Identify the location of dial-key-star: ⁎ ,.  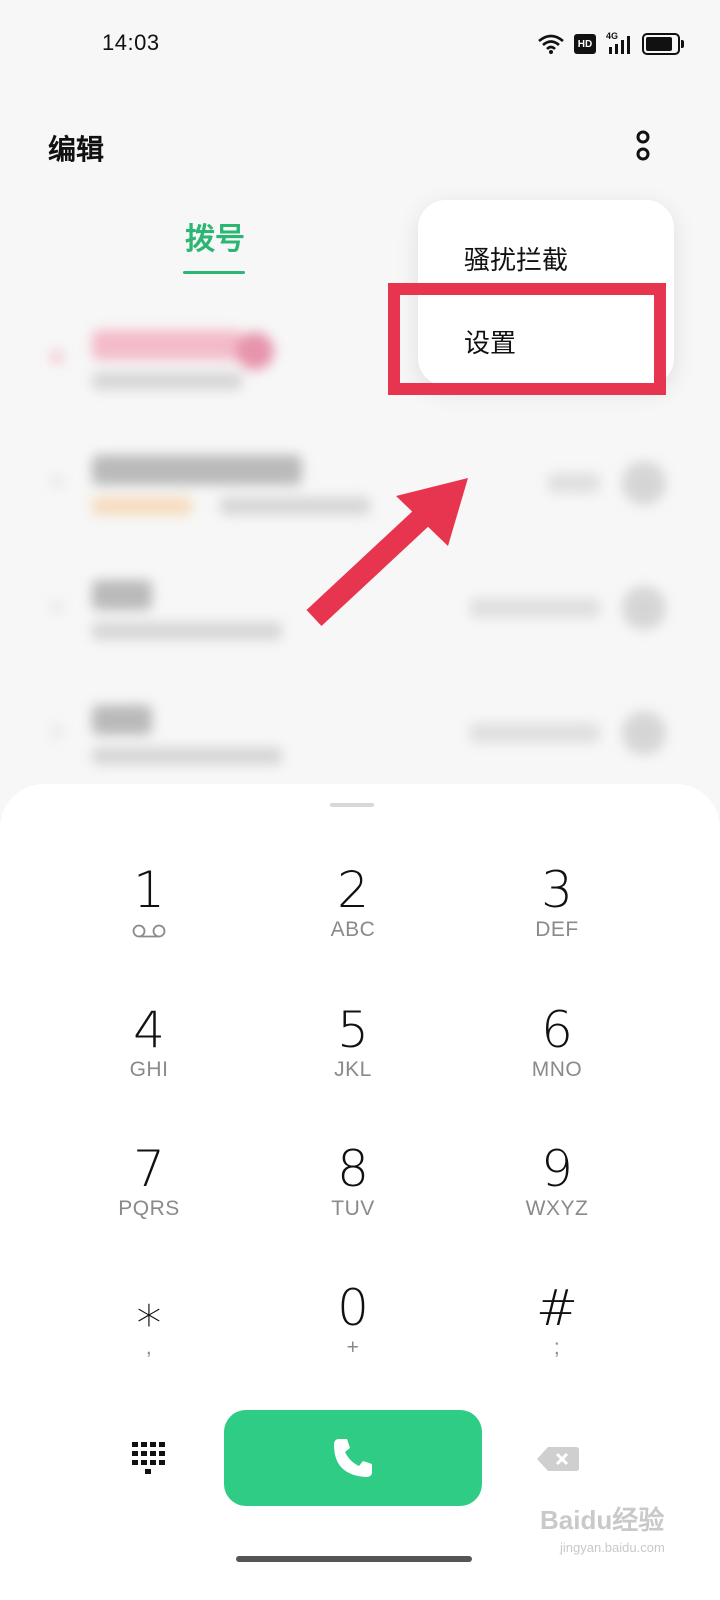
(149, 1340).